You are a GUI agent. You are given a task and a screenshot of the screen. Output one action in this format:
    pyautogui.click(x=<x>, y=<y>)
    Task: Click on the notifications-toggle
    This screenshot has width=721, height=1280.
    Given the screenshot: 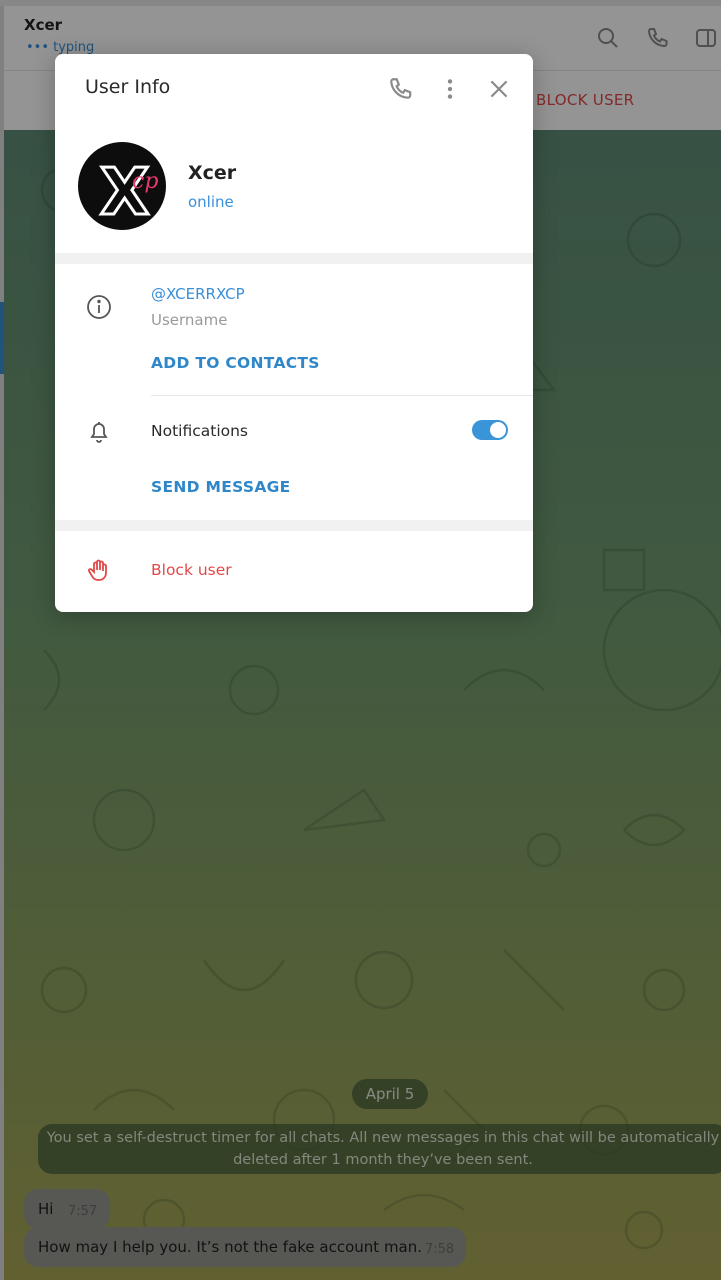 What is the action you would take?
    pyautogui.click(x=490, y=430)
    